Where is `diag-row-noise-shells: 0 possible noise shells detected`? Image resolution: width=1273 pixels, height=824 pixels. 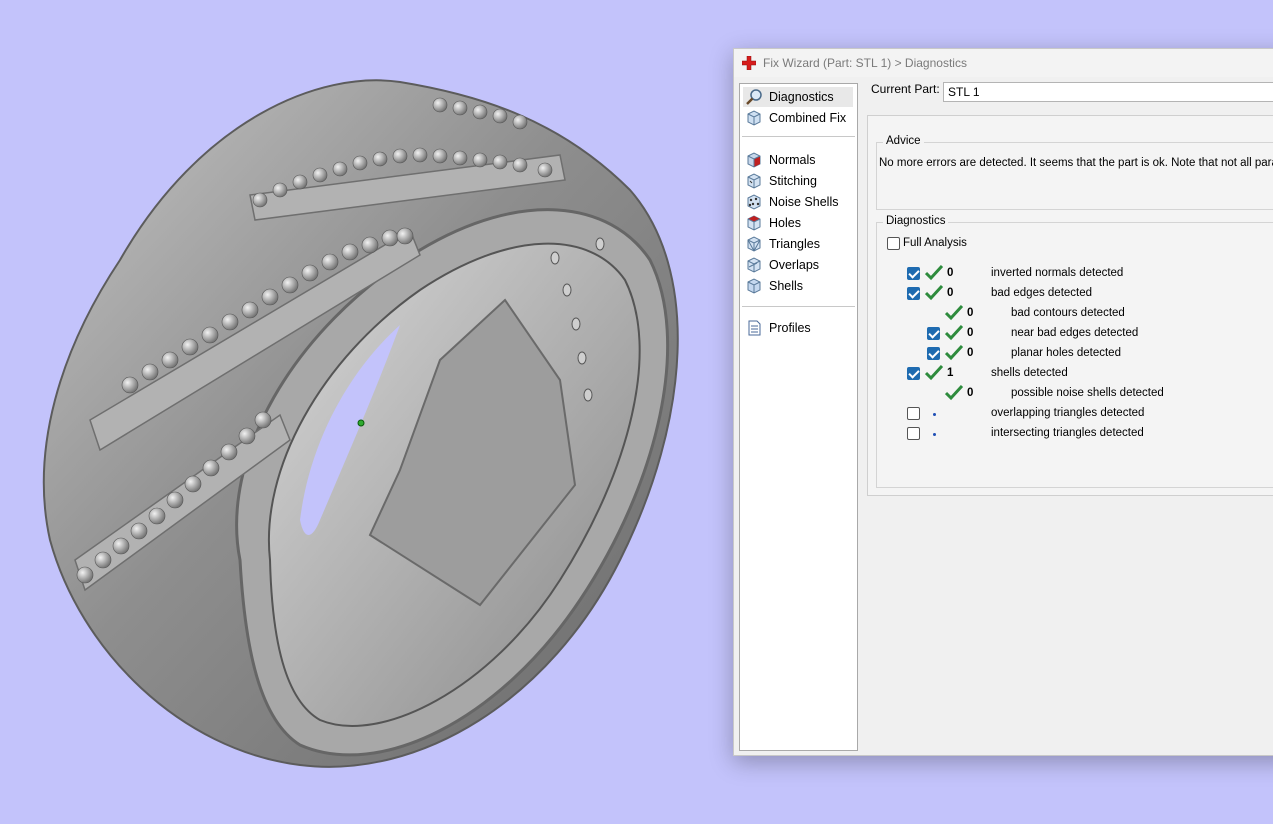
diag-row-noise-shells: 0 possible noise shells detected is located at coordinates (1070, 394).